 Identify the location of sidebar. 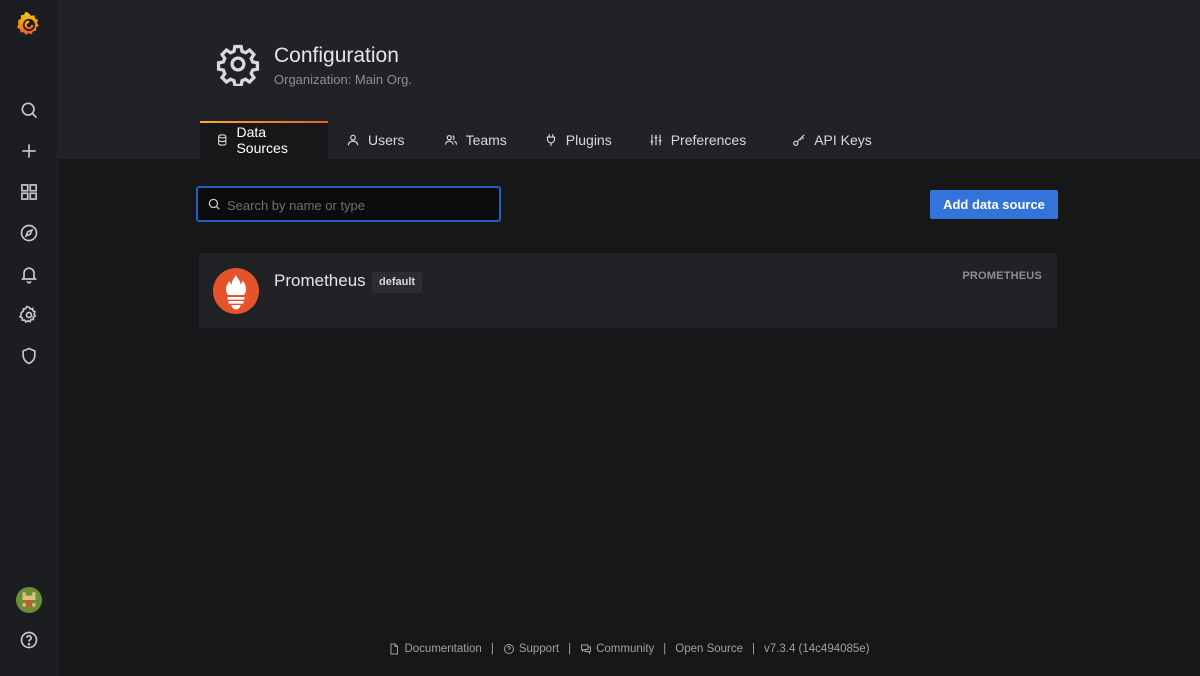
(29, 338).